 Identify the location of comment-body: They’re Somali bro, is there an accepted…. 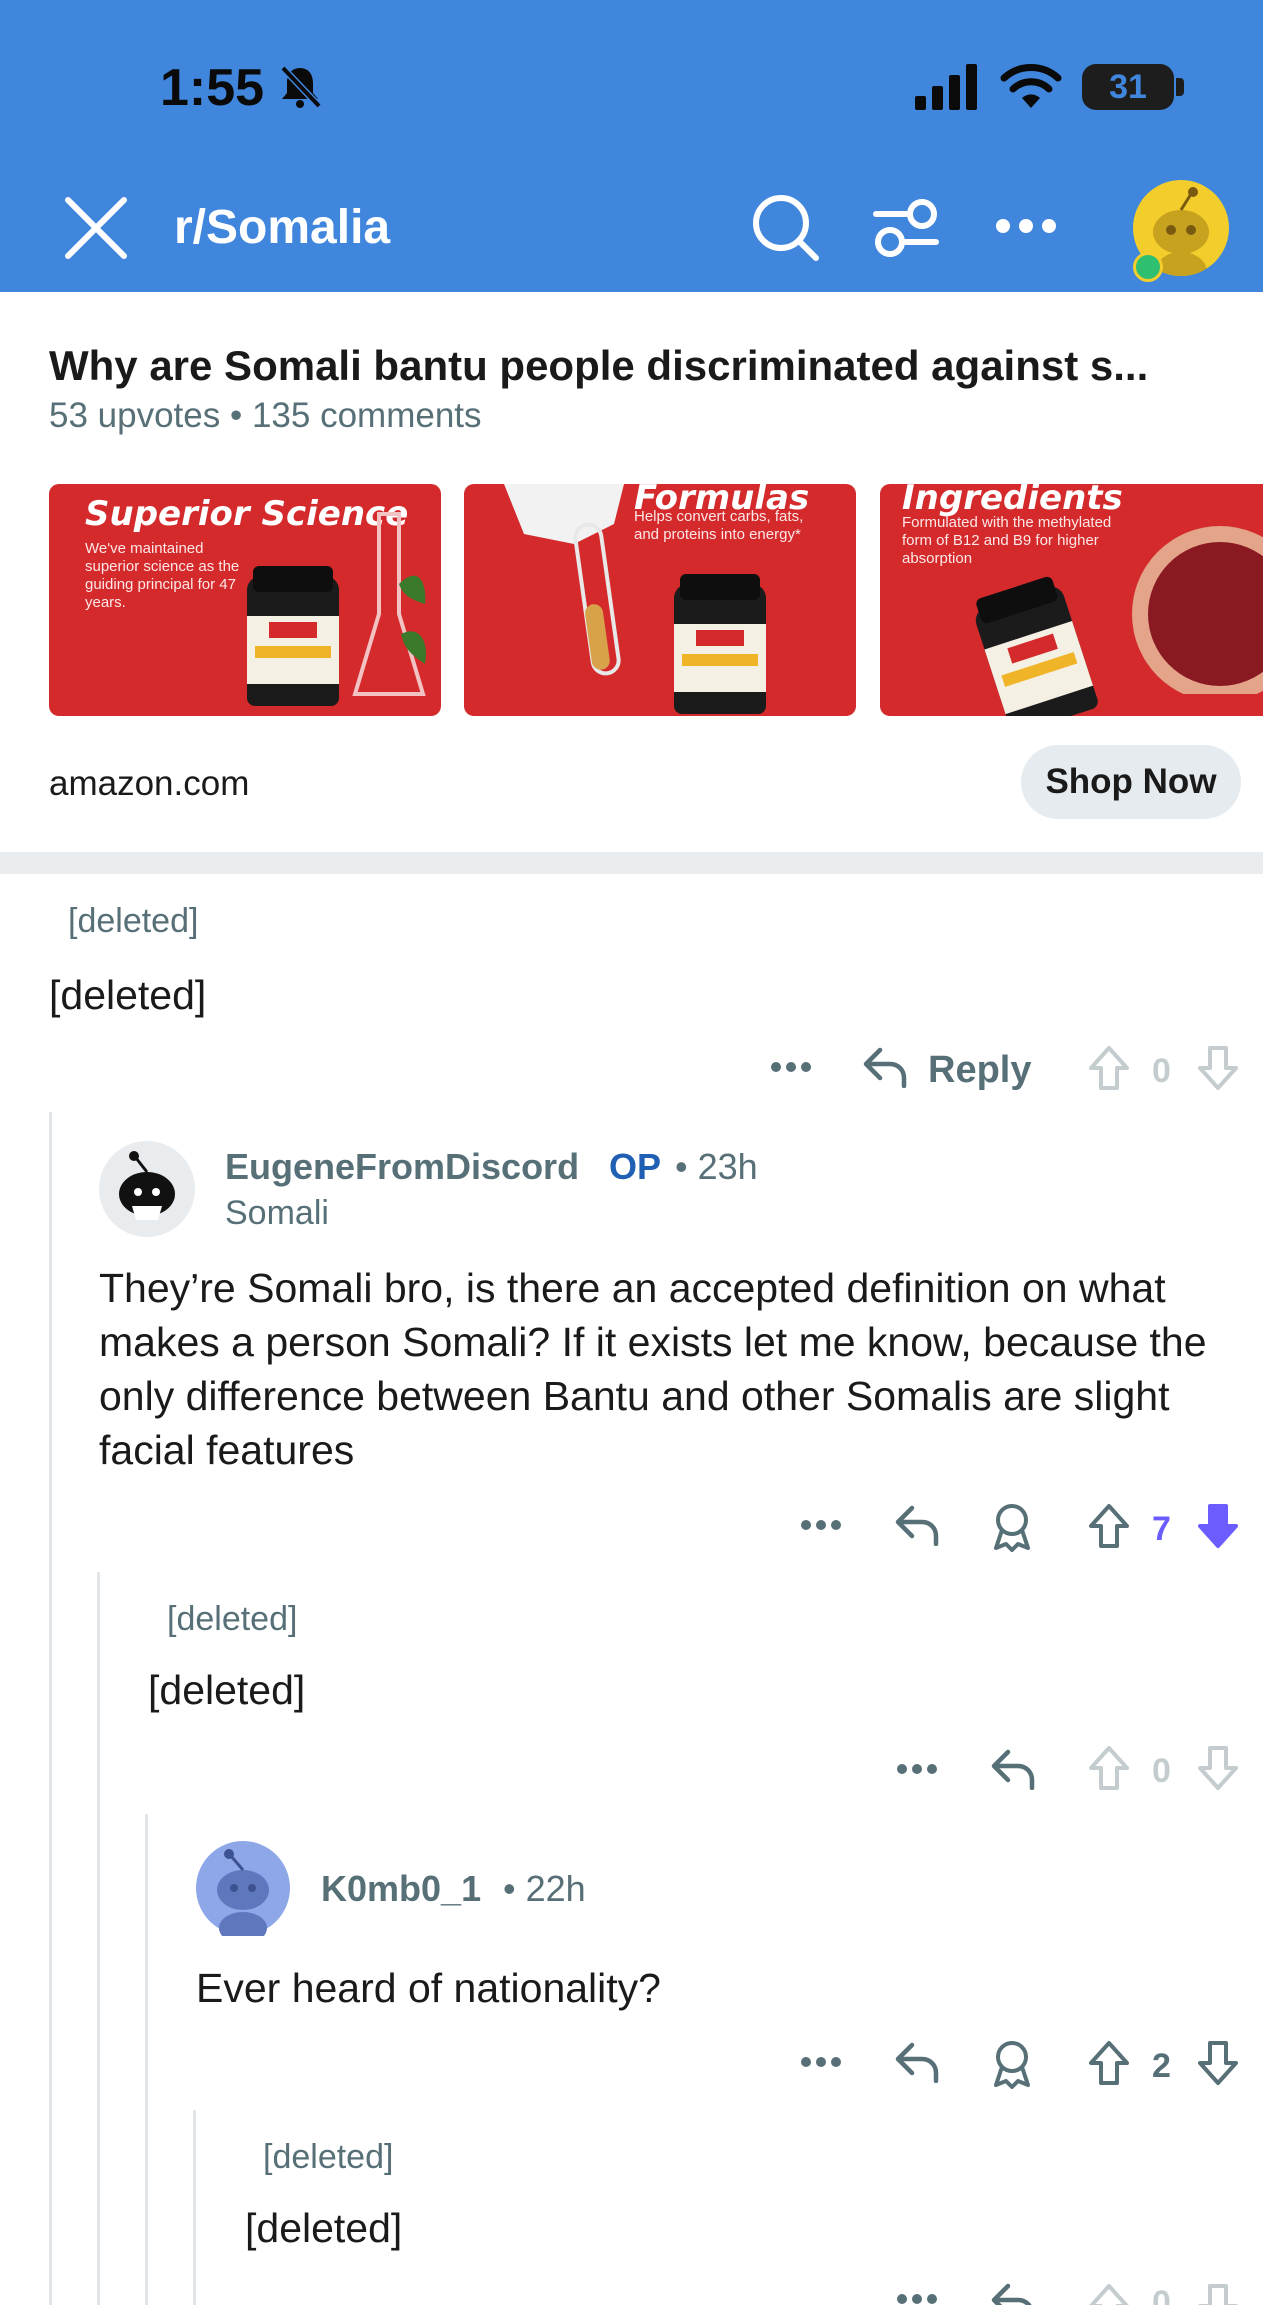
(653, 1369).